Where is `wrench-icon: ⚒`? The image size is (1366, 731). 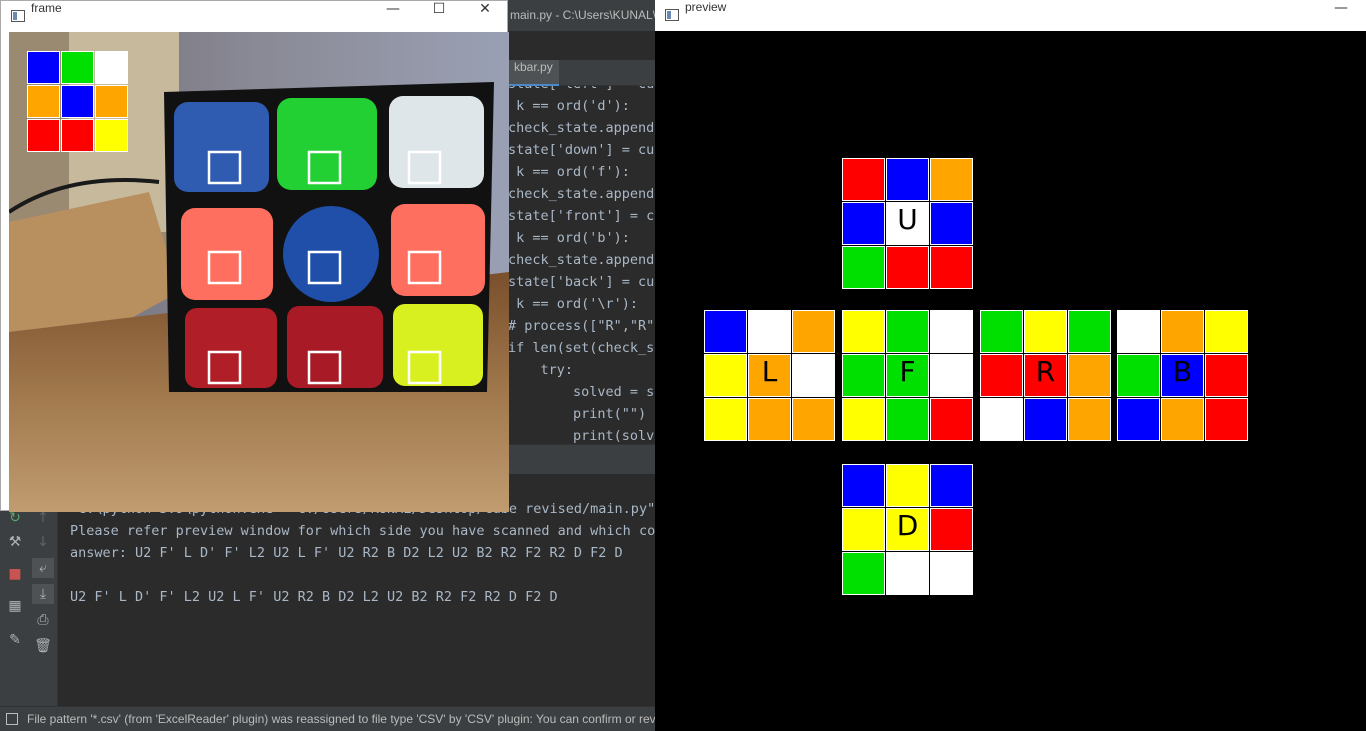 wrench-icon: ⚒ is located at coordinates (15, 542).